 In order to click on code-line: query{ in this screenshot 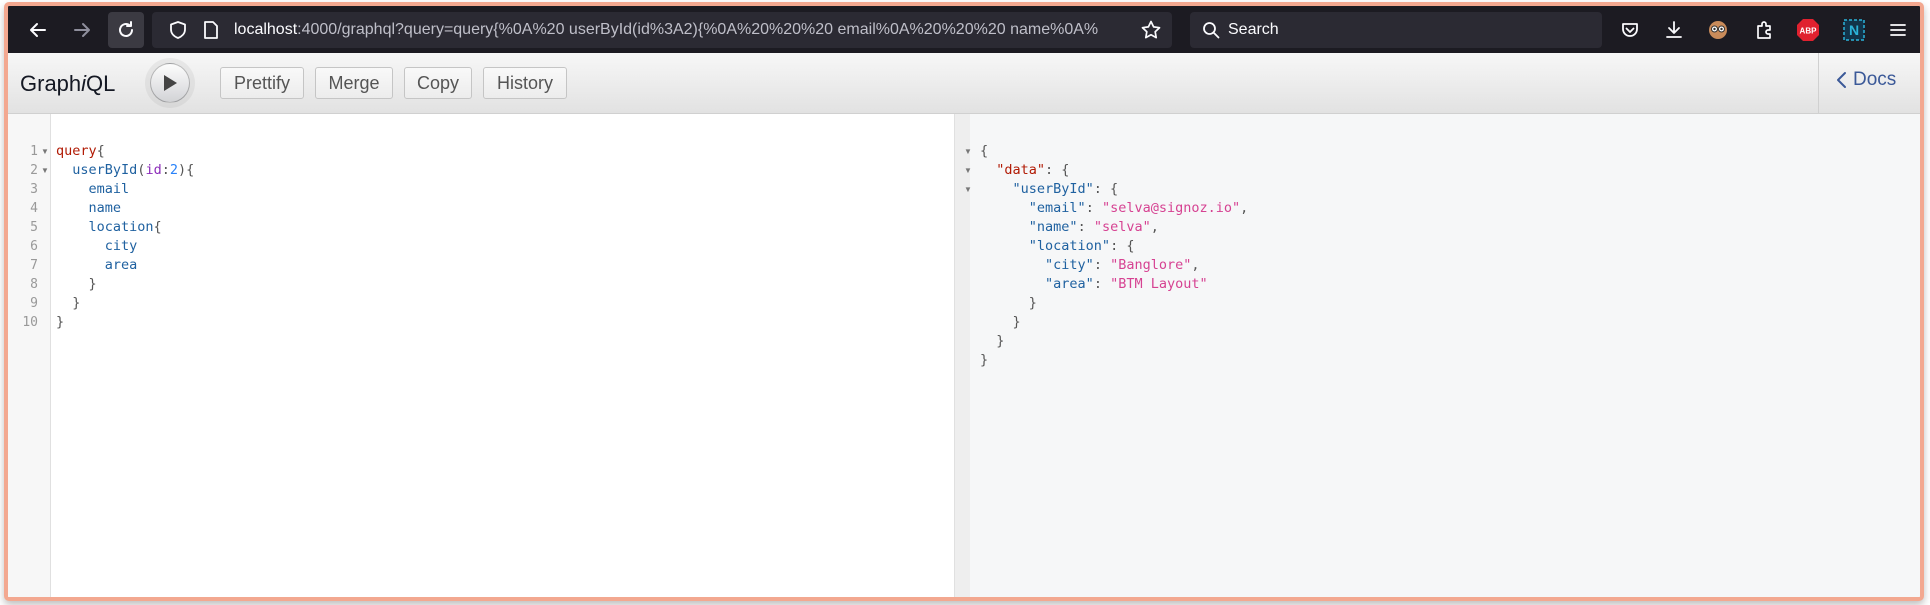, I will do `click(80, 151)`.